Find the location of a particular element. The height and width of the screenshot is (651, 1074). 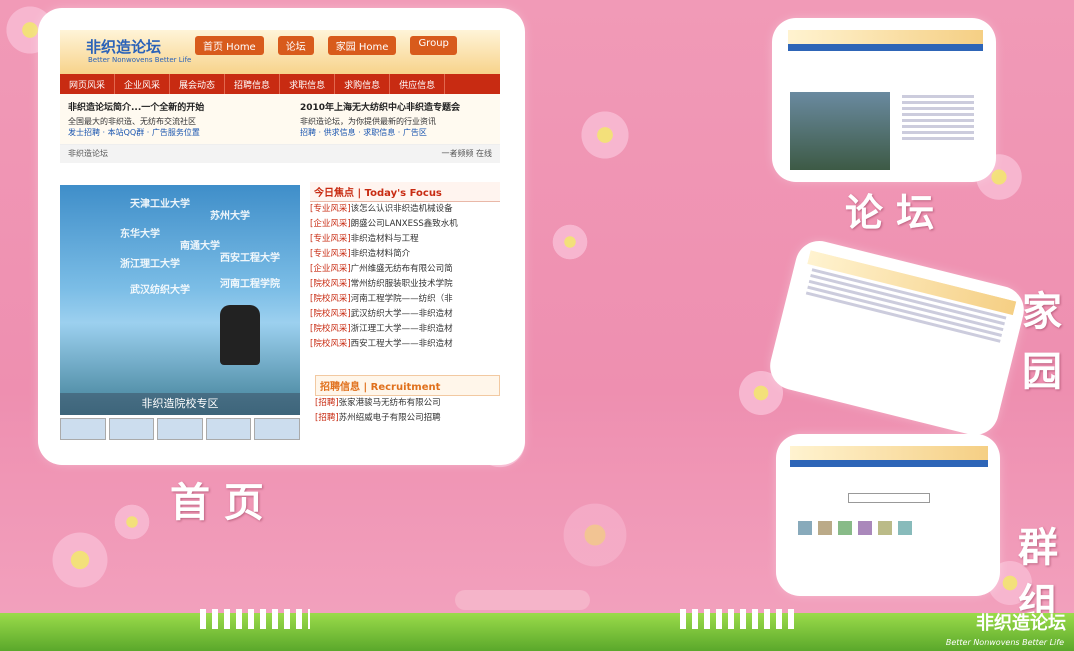

news-left-title: 非织造论坛简介...一个全新的开始 is located at coordinates (163, 106).